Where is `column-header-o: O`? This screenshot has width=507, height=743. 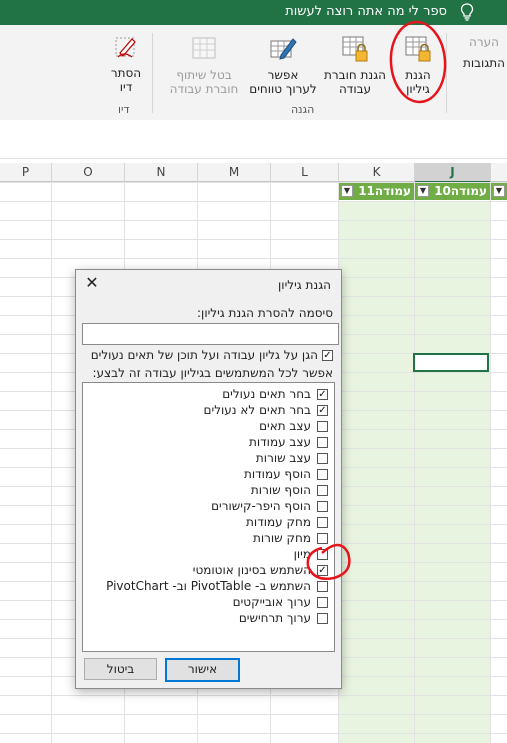 column-header-o: O is located at coordinates (88, 172).